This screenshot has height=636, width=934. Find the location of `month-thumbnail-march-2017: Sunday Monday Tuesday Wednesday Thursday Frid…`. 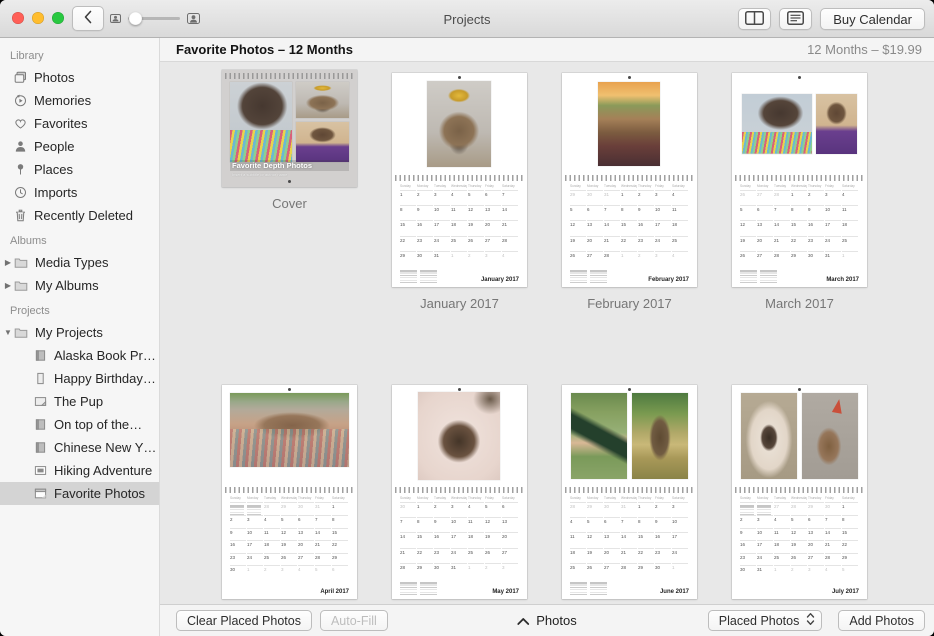

month-thumbnail-march-2017: Sunday Monday Tuesday Wednesday Thursday Frid… is located at coordinates (799, 192).